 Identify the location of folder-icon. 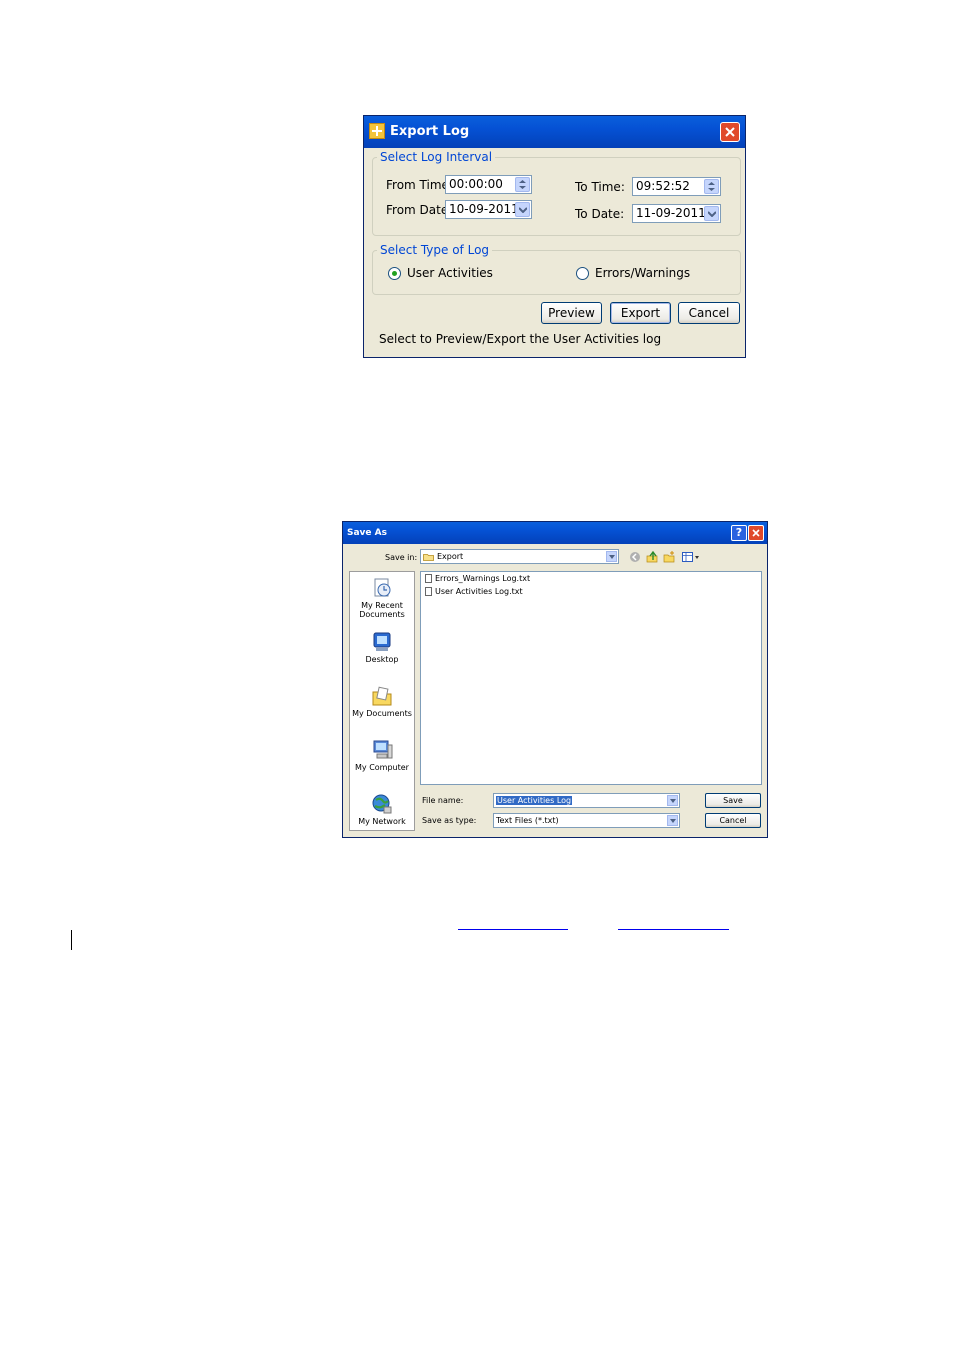
(428, 557).